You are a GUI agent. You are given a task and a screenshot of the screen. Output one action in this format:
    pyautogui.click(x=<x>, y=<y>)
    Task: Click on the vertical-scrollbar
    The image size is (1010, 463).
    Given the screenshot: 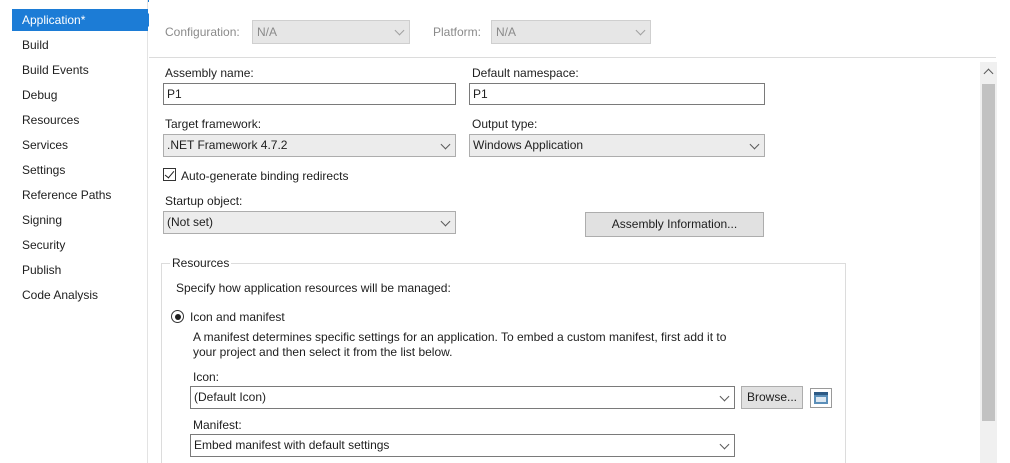 What is the action you would take?
    pyautogui.click(x=988, y=262)
    